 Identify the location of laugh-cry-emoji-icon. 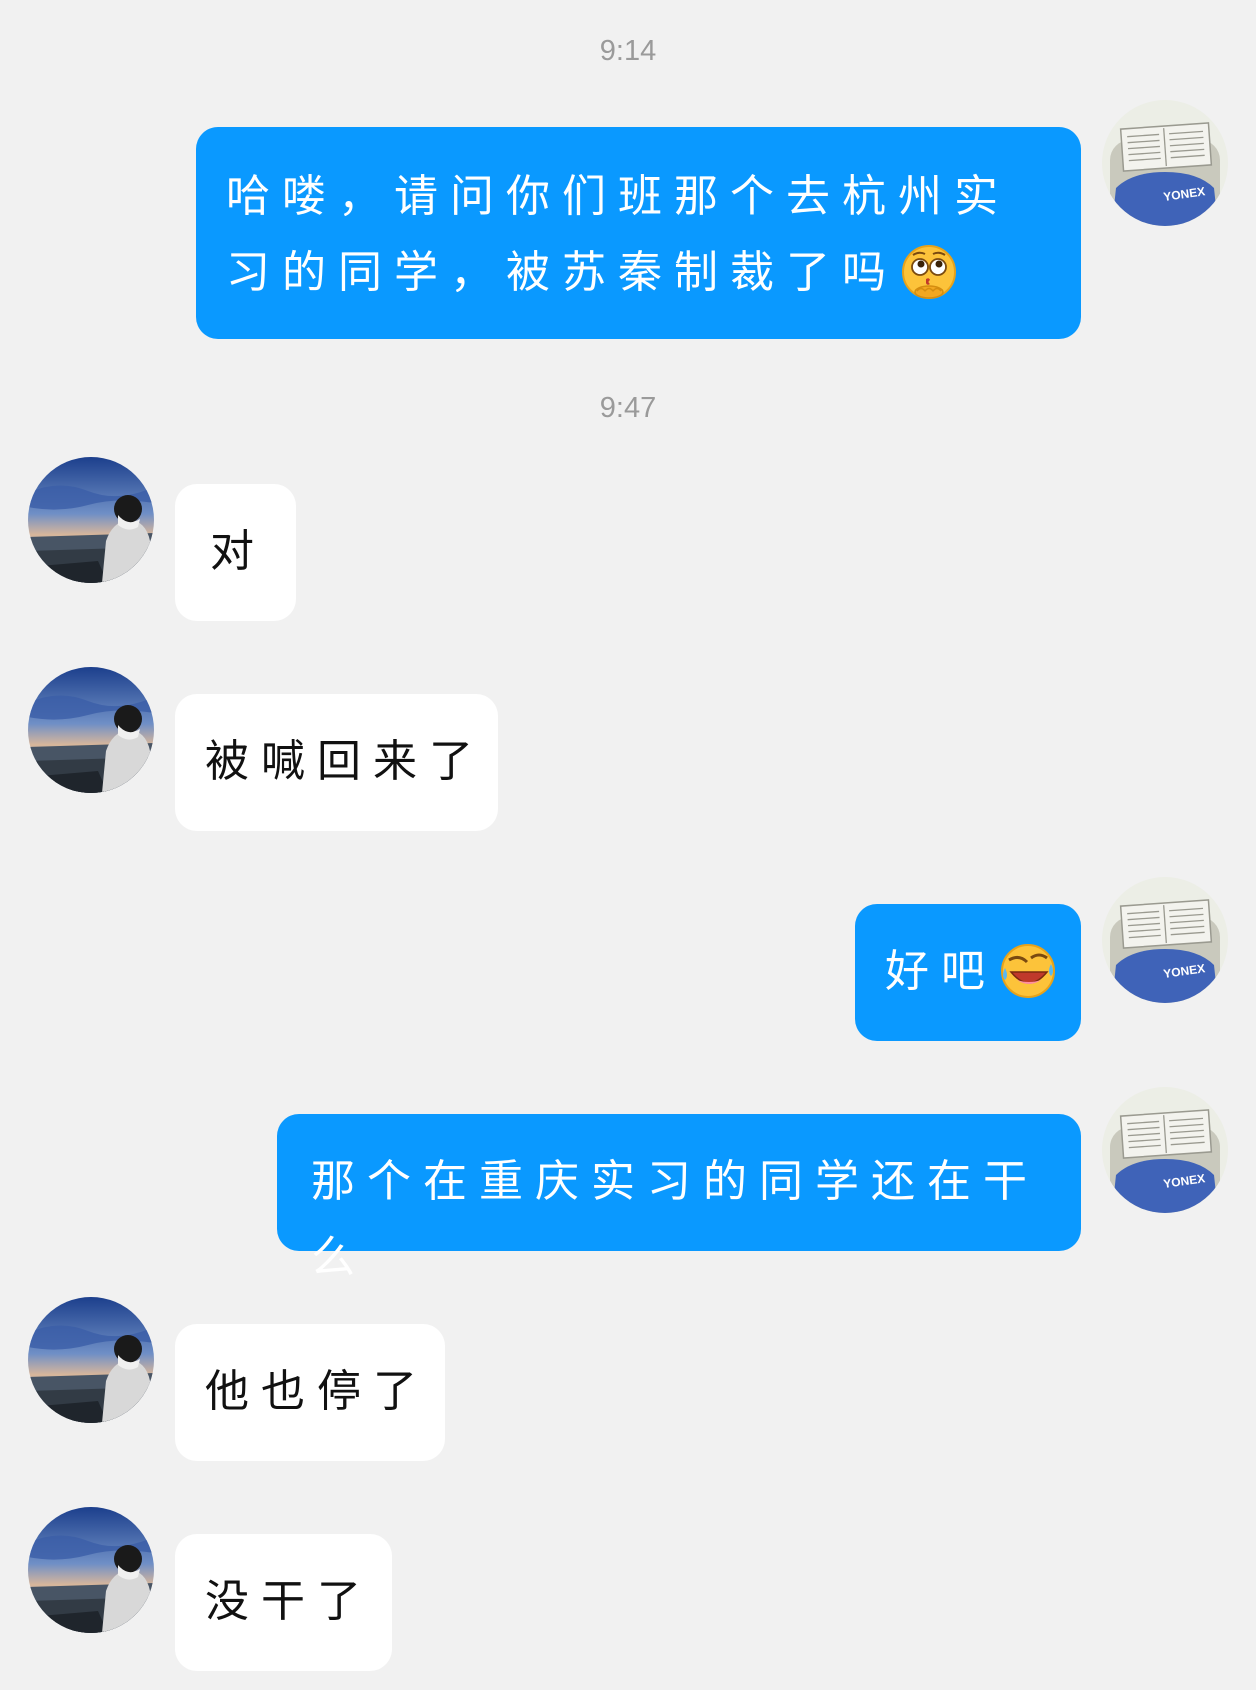
(1028, 971).